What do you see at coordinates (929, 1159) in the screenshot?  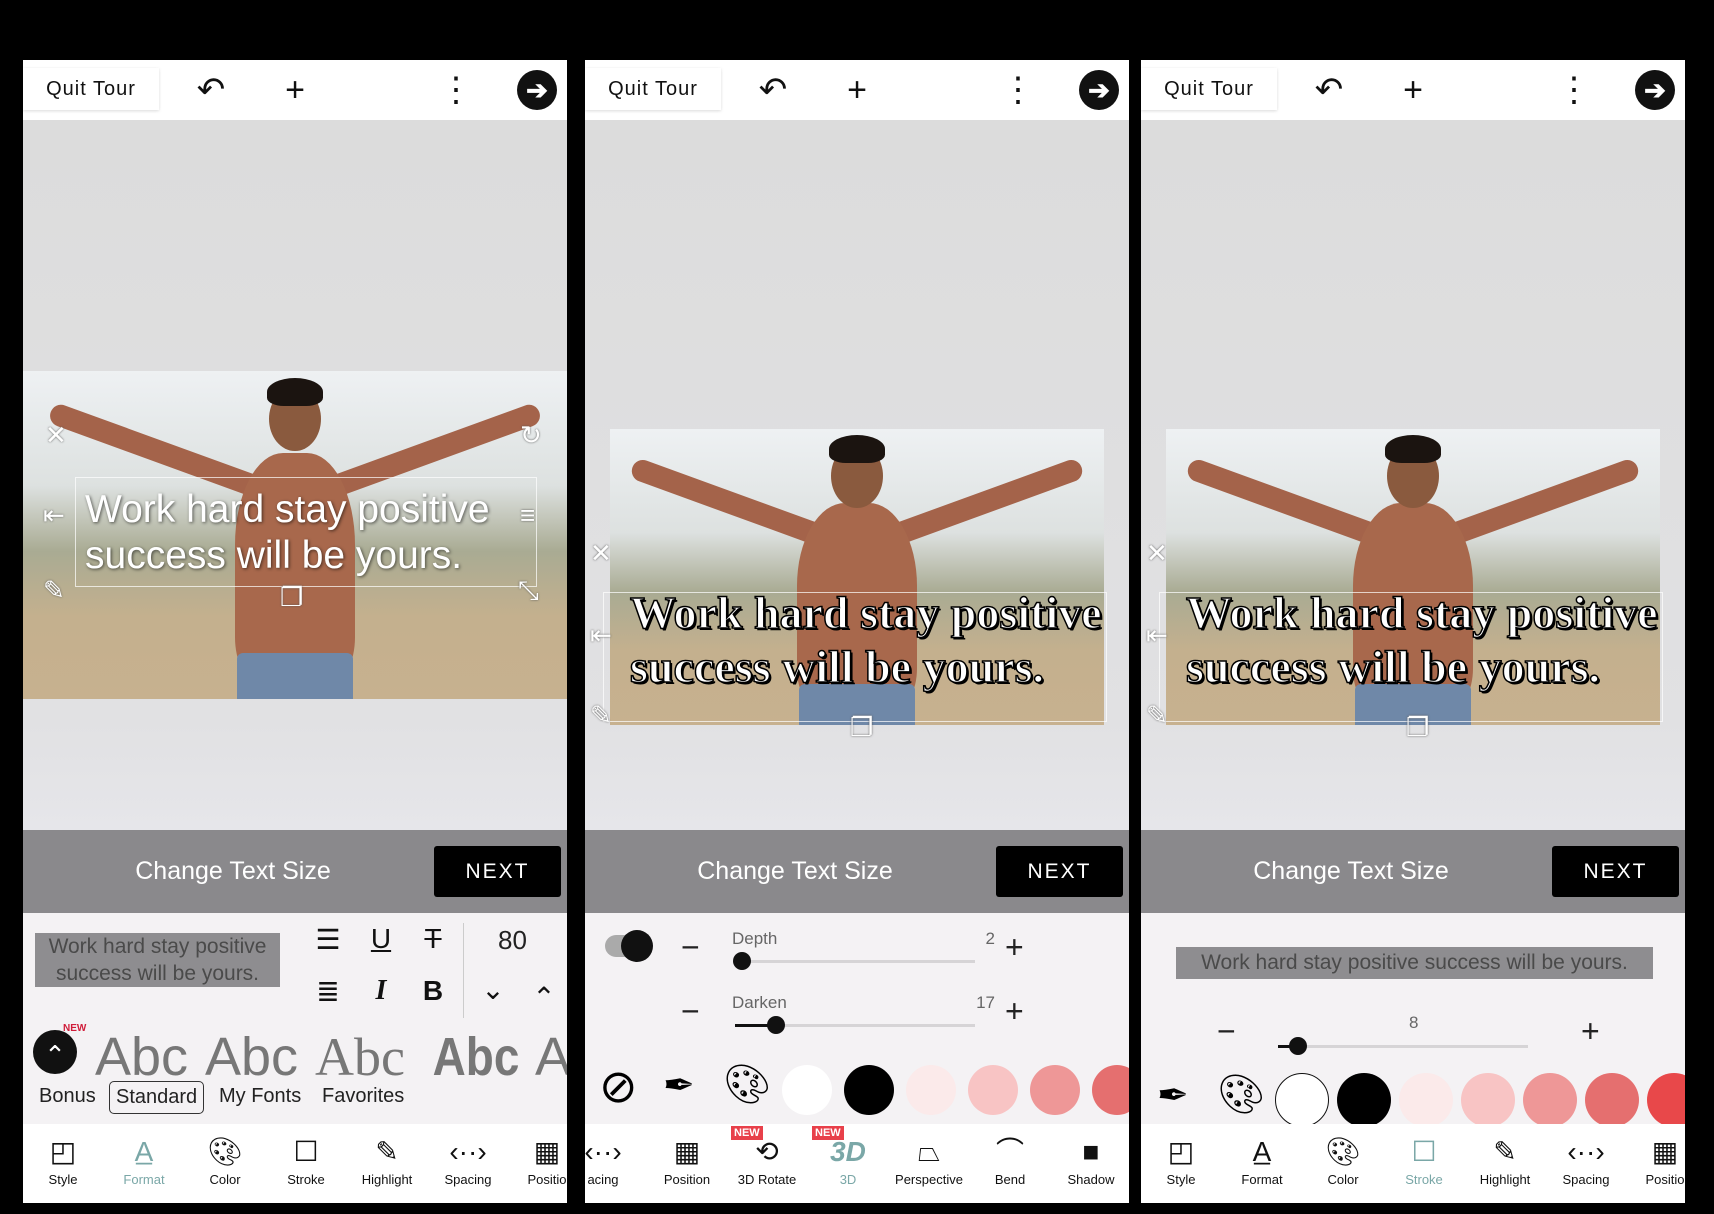 I see `nav-perspective: ⏢ Perspective` at bounding box center [929, 1159].